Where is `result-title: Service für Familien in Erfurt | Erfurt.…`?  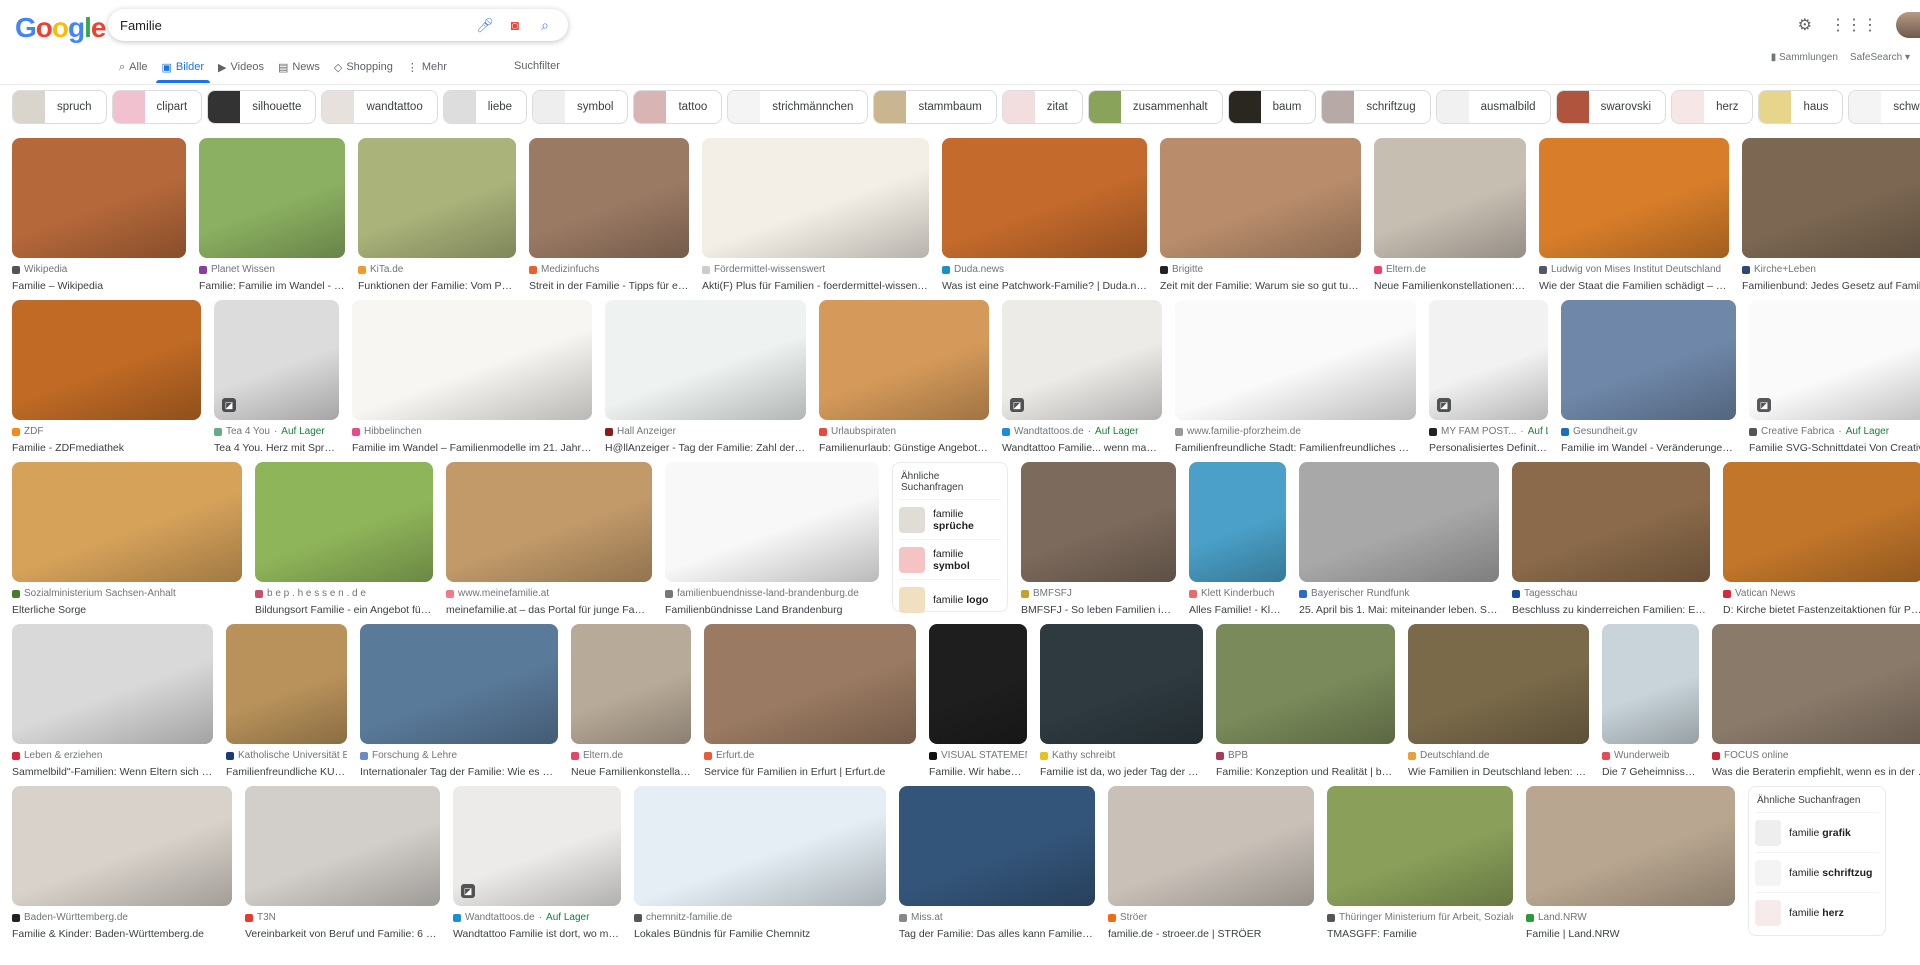
result-title: Service für Familien in Erfurt | Erfurt.… is located at coordinates (810, 772).